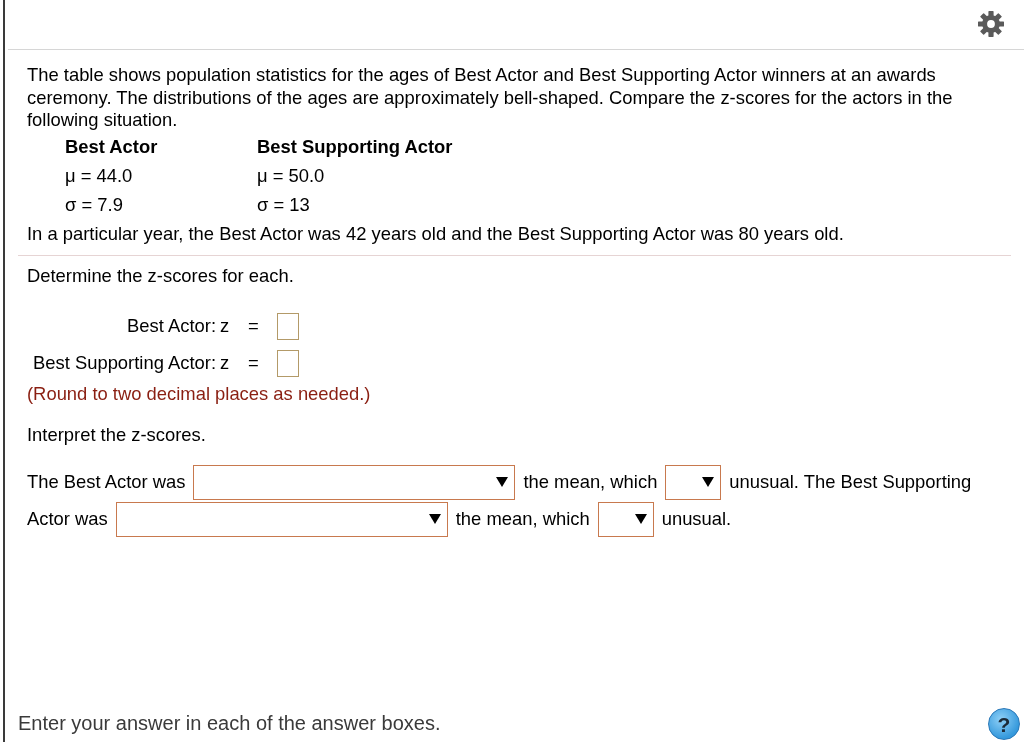 This screenshot has height=742, width=1024. What do you see at coordinates (117, 435) in the screenshot?
I see `instruction-text: Interpret the z-scores.` at bounding box center [117, 435].